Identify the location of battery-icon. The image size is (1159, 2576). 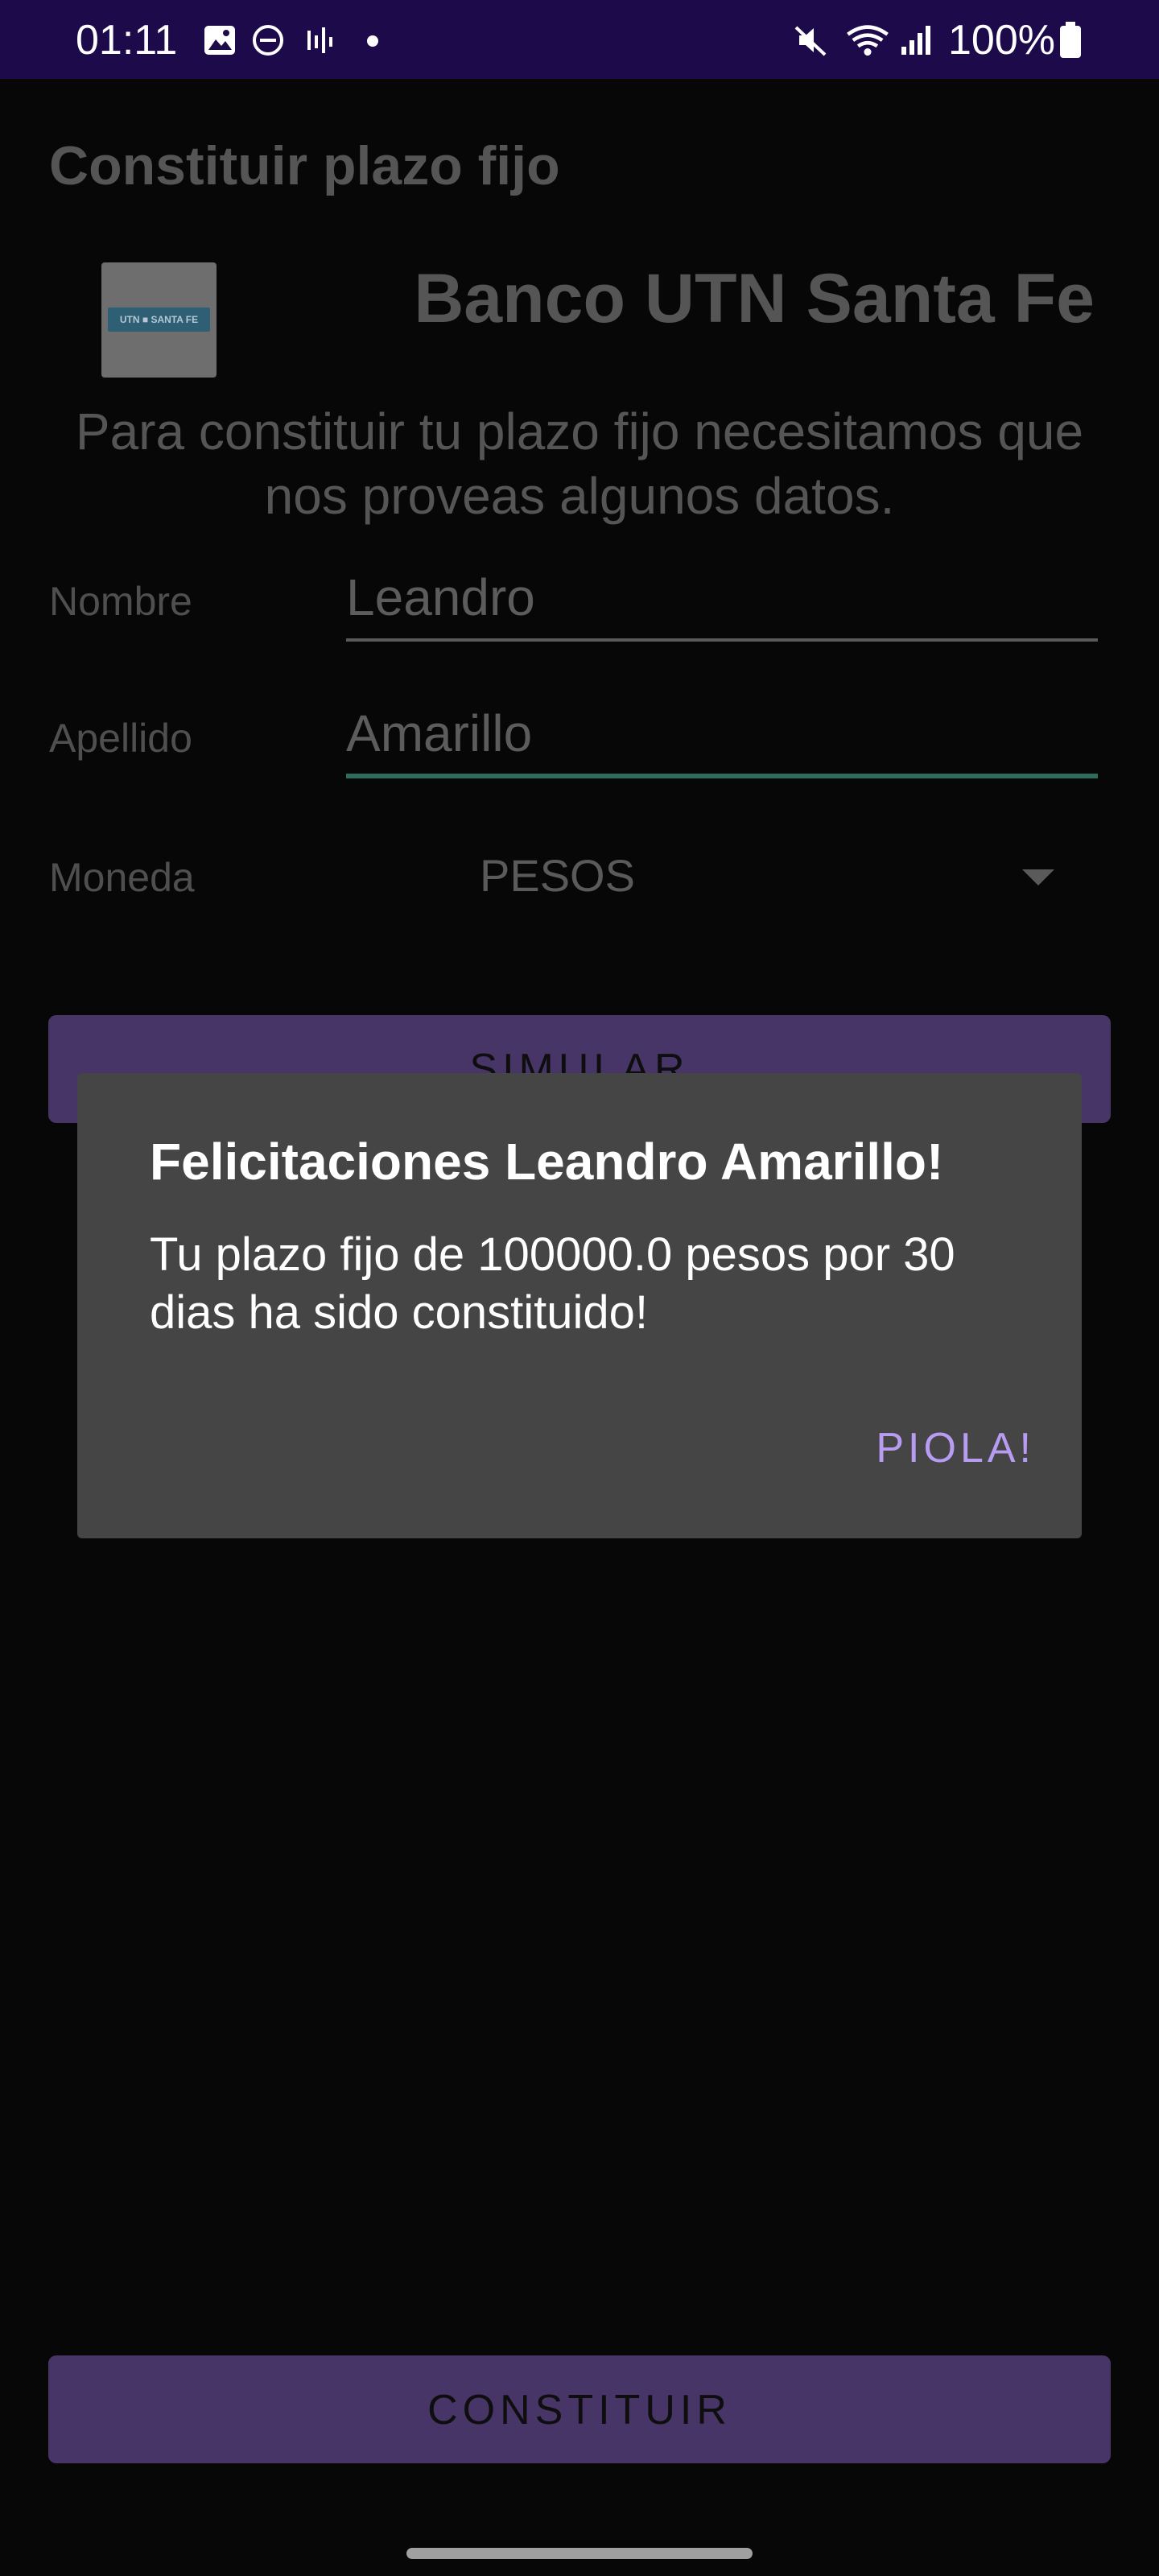
(1070, 40).